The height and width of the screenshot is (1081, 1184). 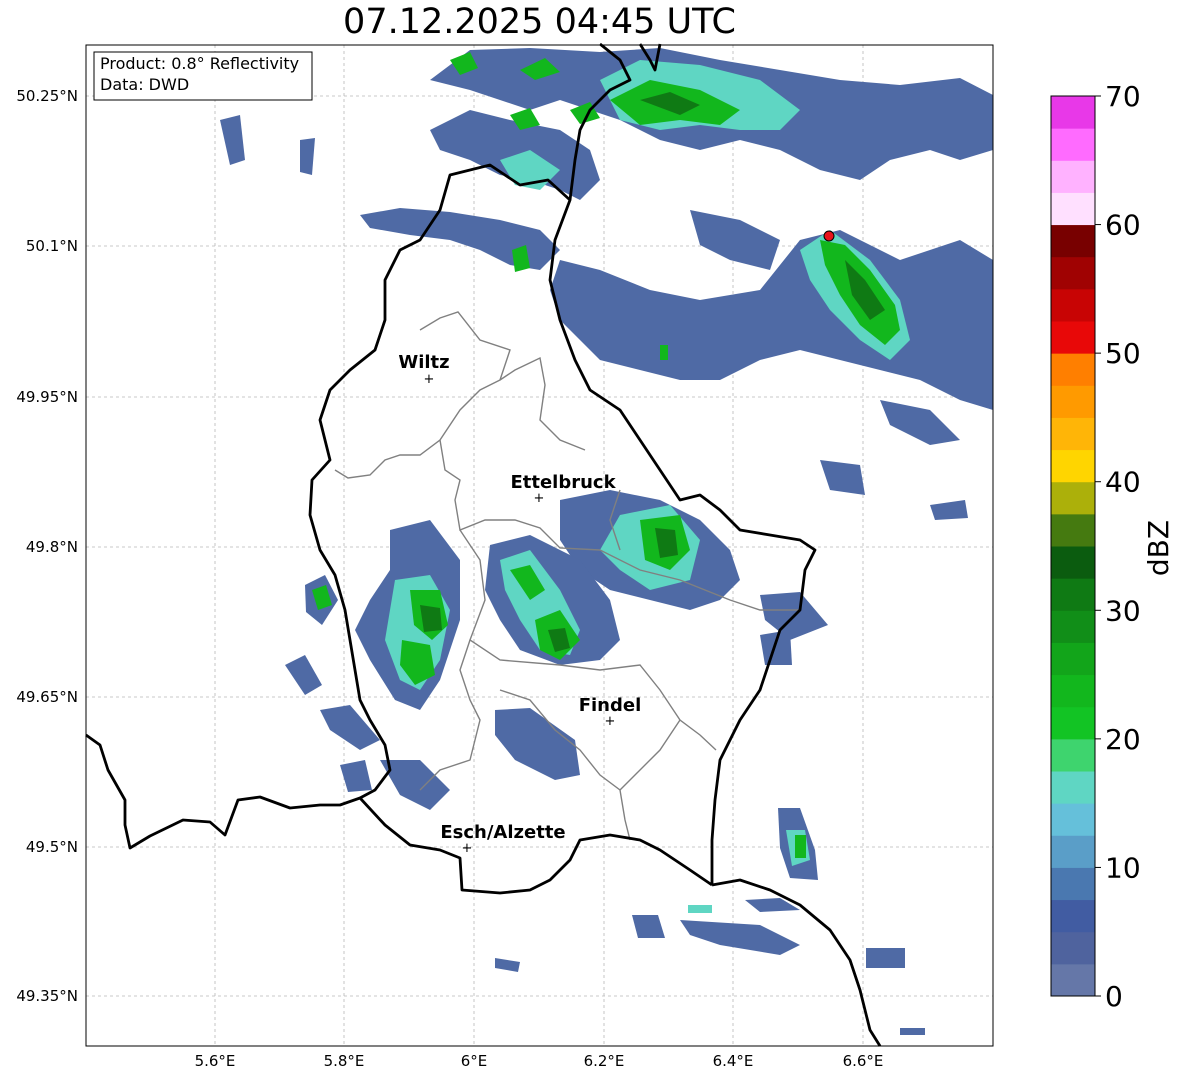 I want to click on city-esch-alzette: Esch/Alzette +, so click(x=502, y=839).